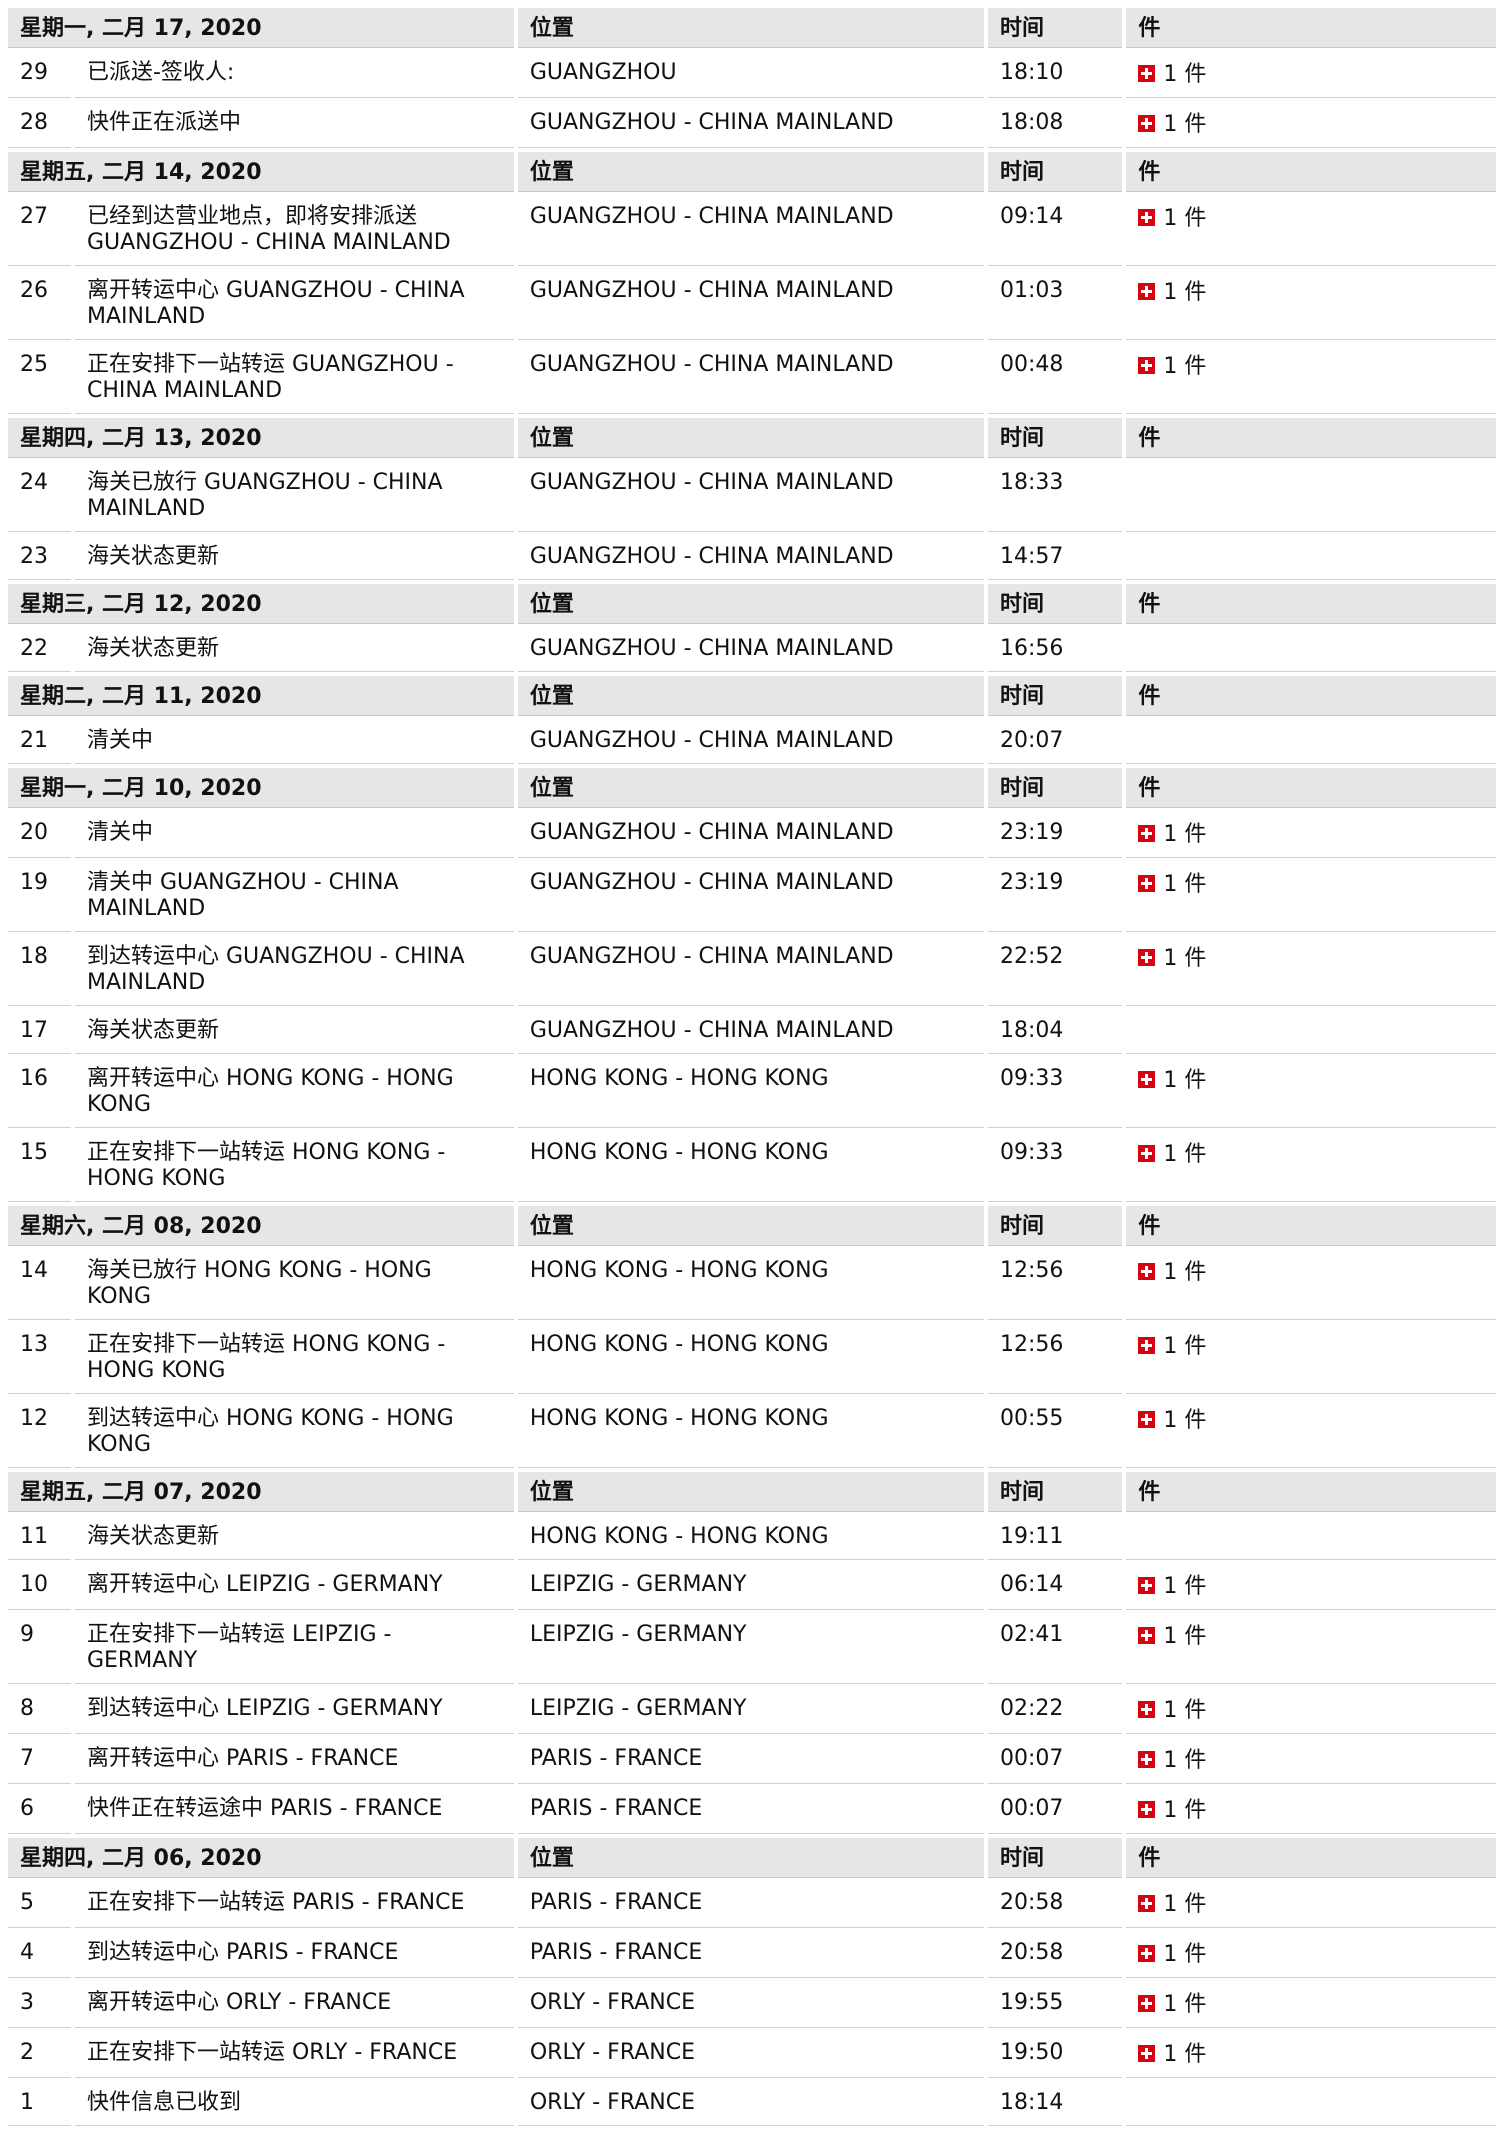 The height and width of the screenshot is (2130, 1508). I want to click on date-header-row: 星期一, 二月 10, 2020 位置 时间件, so click(752, 788).